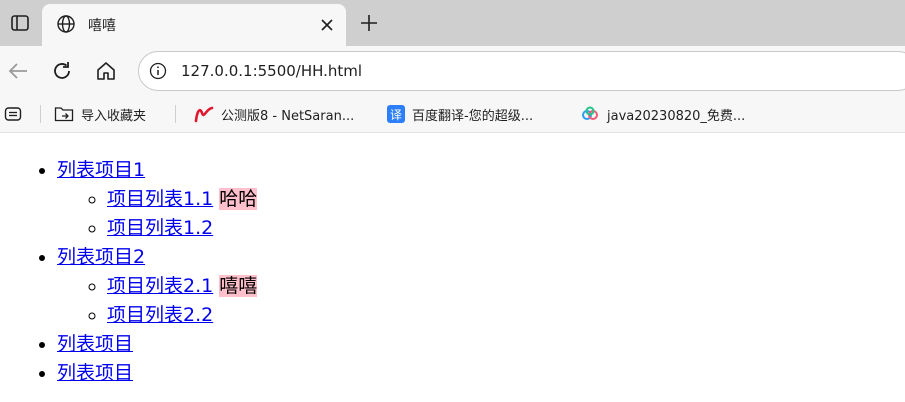 The image size is (905, 402). What do you see at coordinates (101, 170) in the screenshot?
I see `list-item-link: 列表项目1` at bounding box center [101, 170].